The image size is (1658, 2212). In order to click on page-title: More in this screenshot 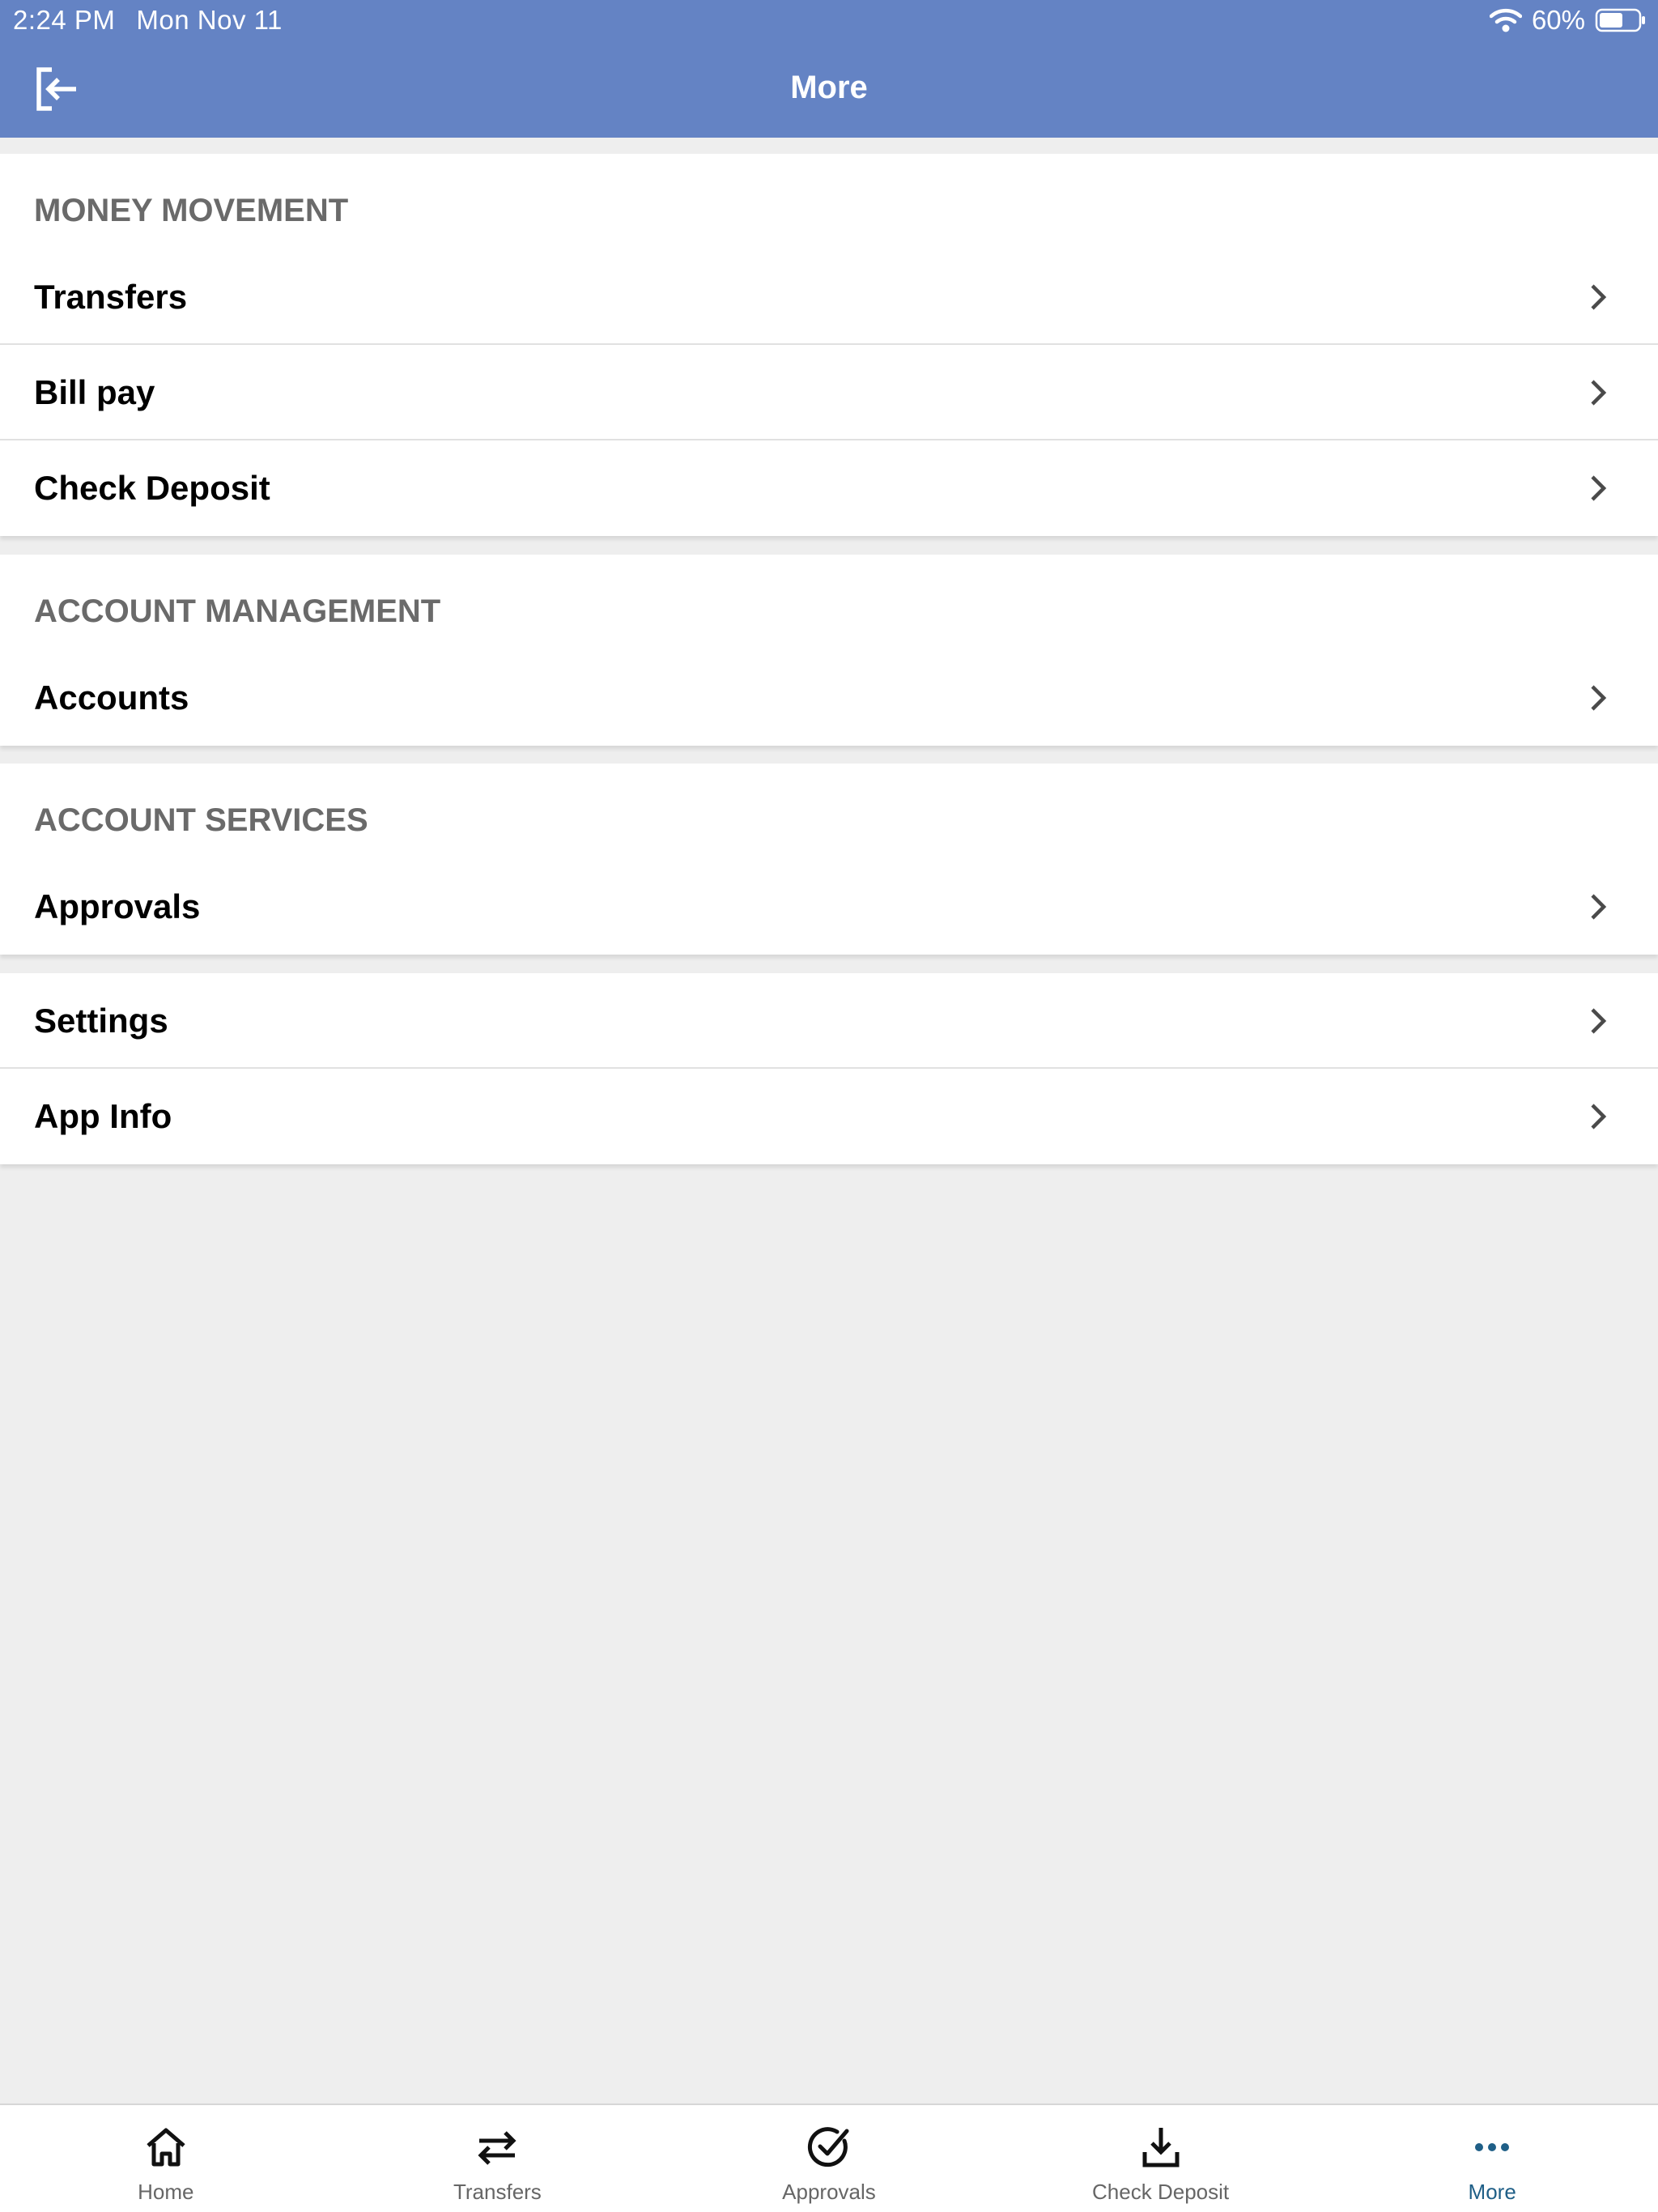, I will do `click(829, 87)`.